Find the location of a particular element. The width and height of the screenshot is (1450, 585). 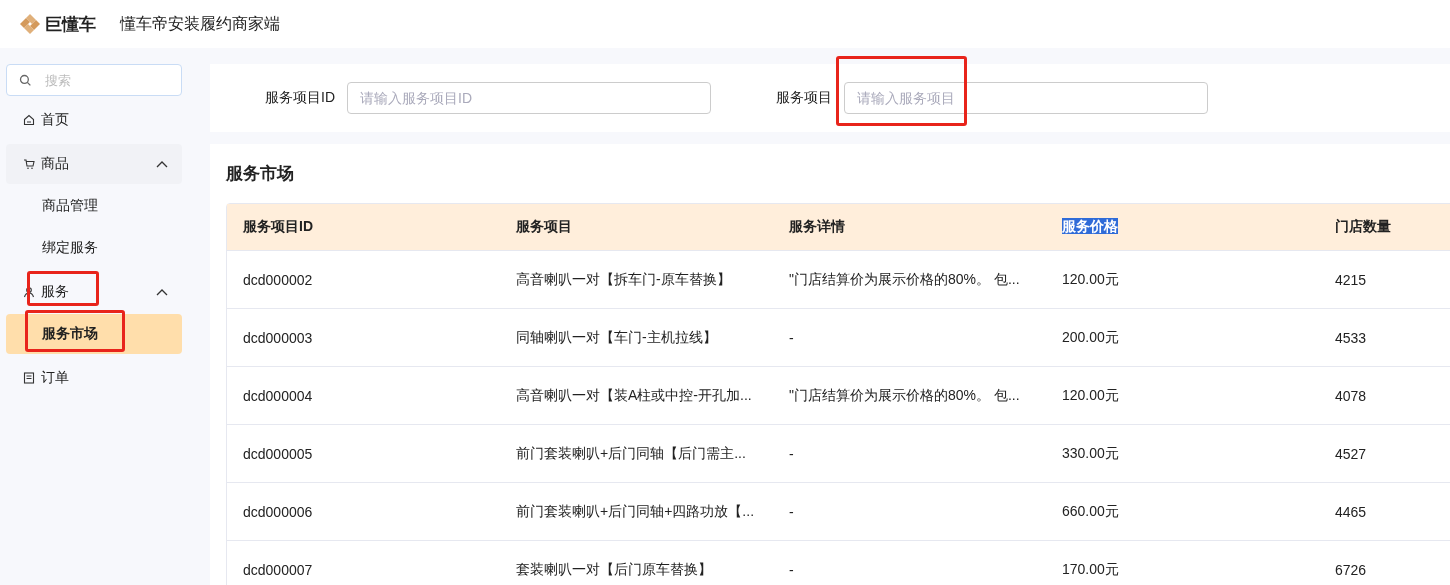

table-cell: 4078 is located at coordinates (1351, 395).